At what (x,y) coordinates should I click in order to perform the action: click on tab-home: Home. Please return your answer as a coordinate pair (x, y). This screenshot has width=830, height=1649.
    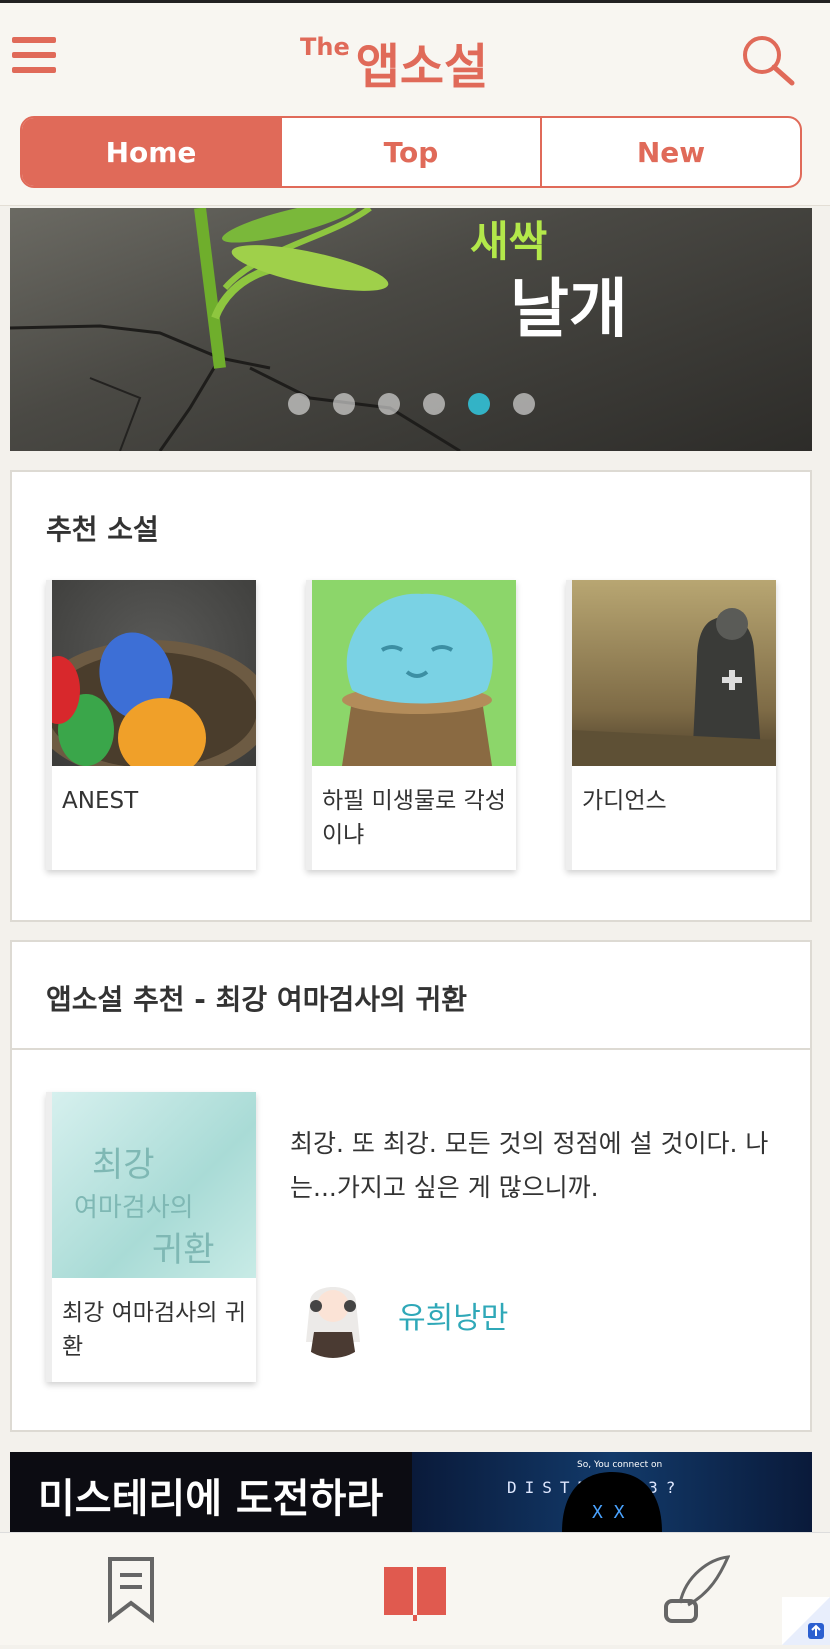
    Looking at the image, I should click on (151, 152).